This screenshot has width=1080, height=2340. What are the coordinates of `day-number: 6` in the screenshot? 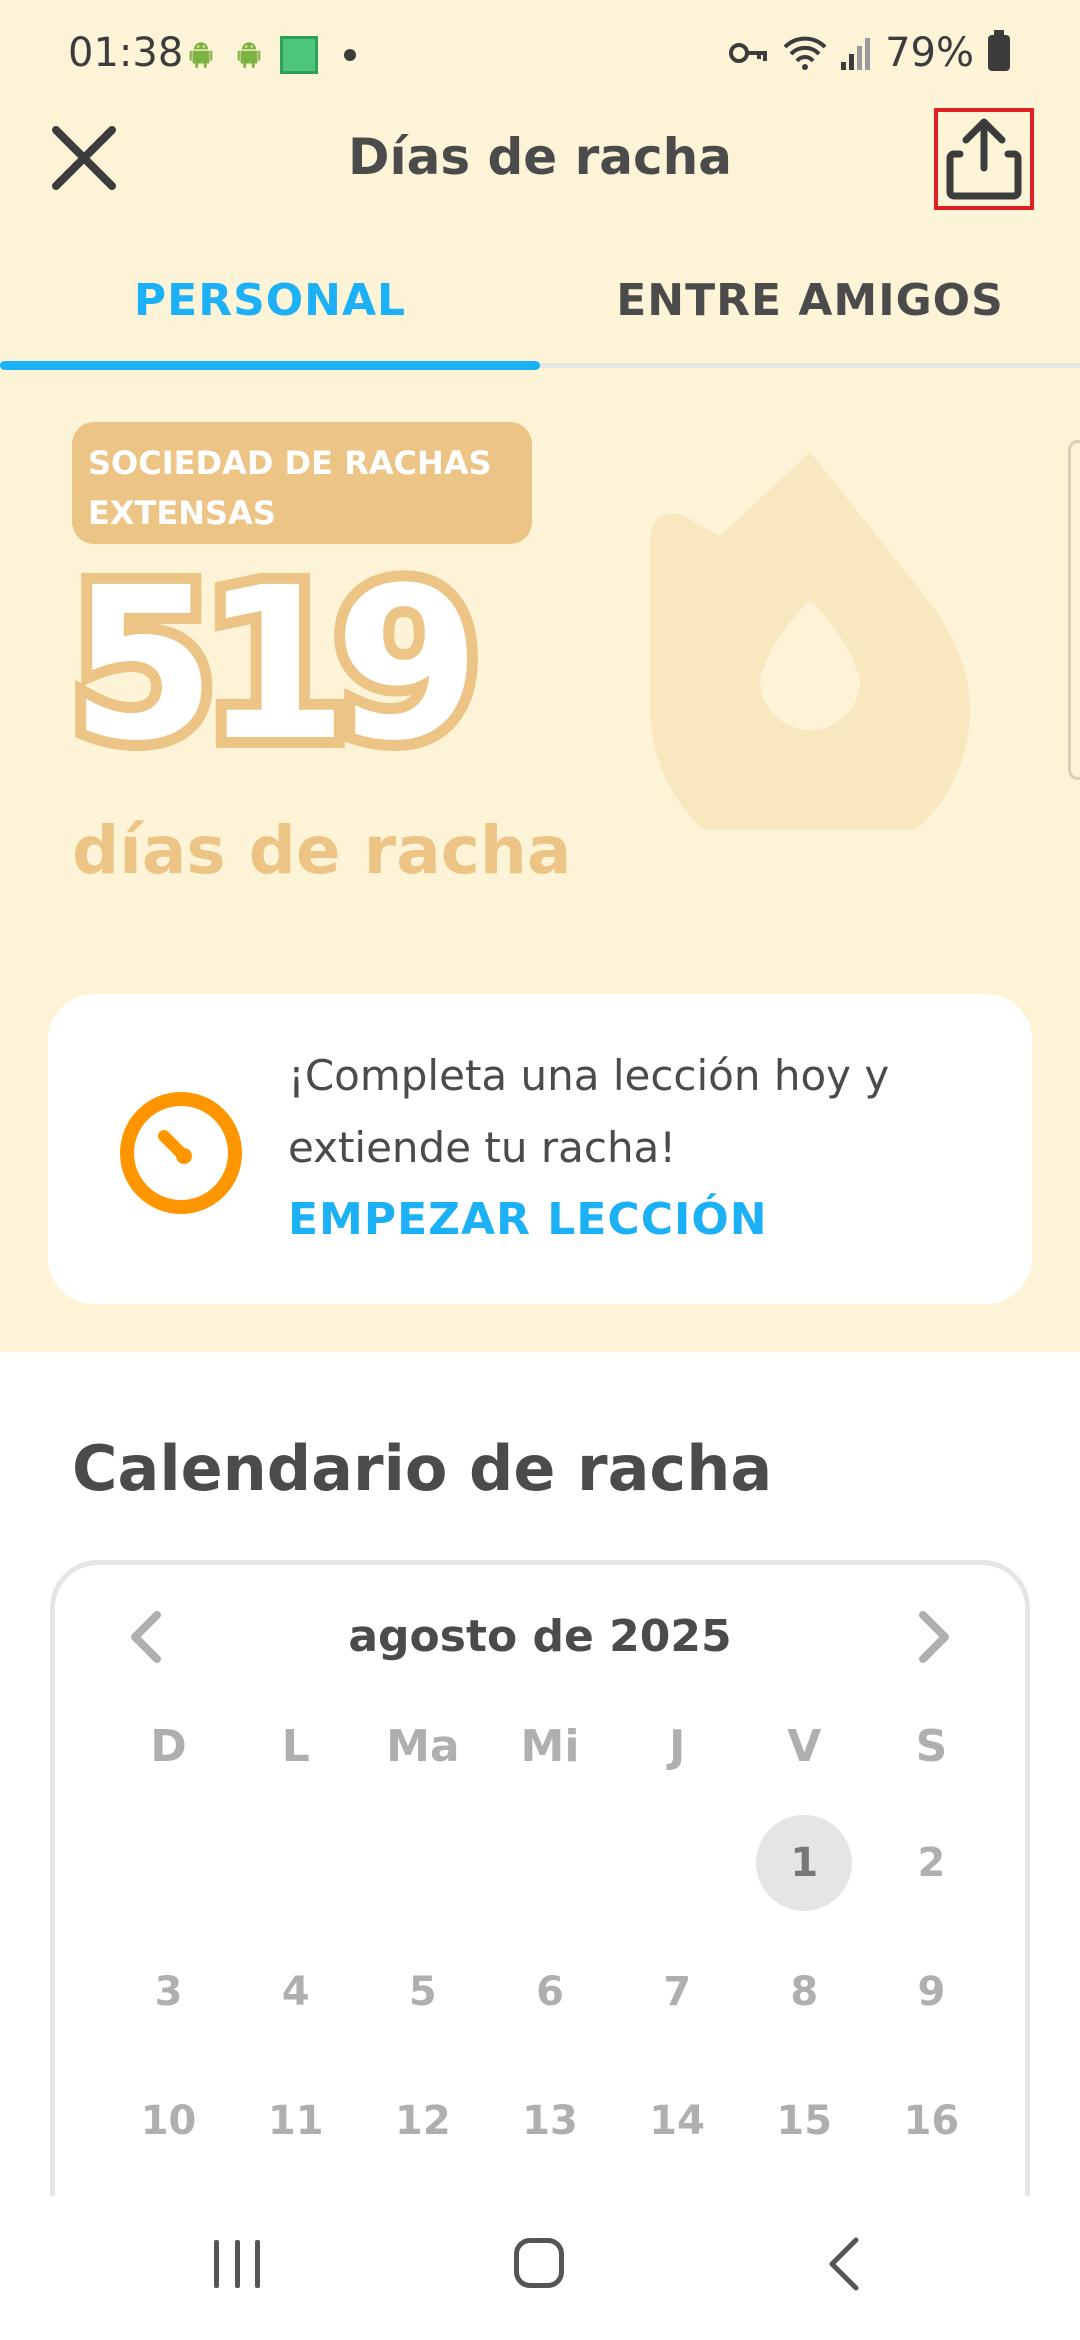 It's located at (550, 1992).